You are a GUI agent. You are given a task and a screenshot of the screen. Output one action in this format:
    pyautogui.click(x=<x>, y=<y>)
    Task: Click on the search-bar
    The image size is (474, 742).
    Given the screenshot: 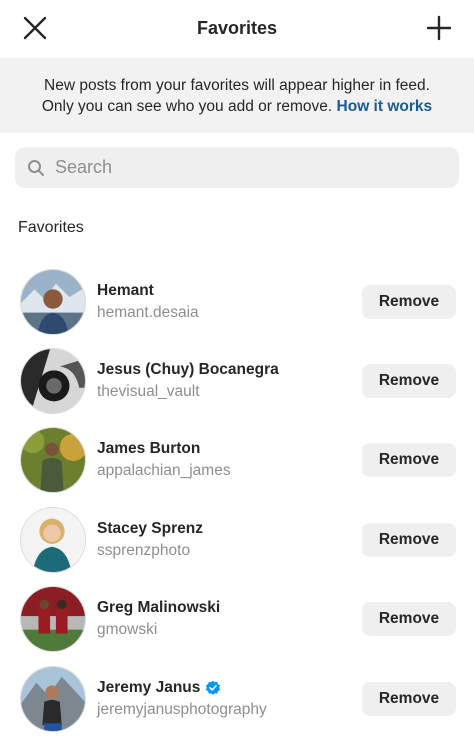 What is the action you would take?
    pyautogui.click(x=237, y=167)
    